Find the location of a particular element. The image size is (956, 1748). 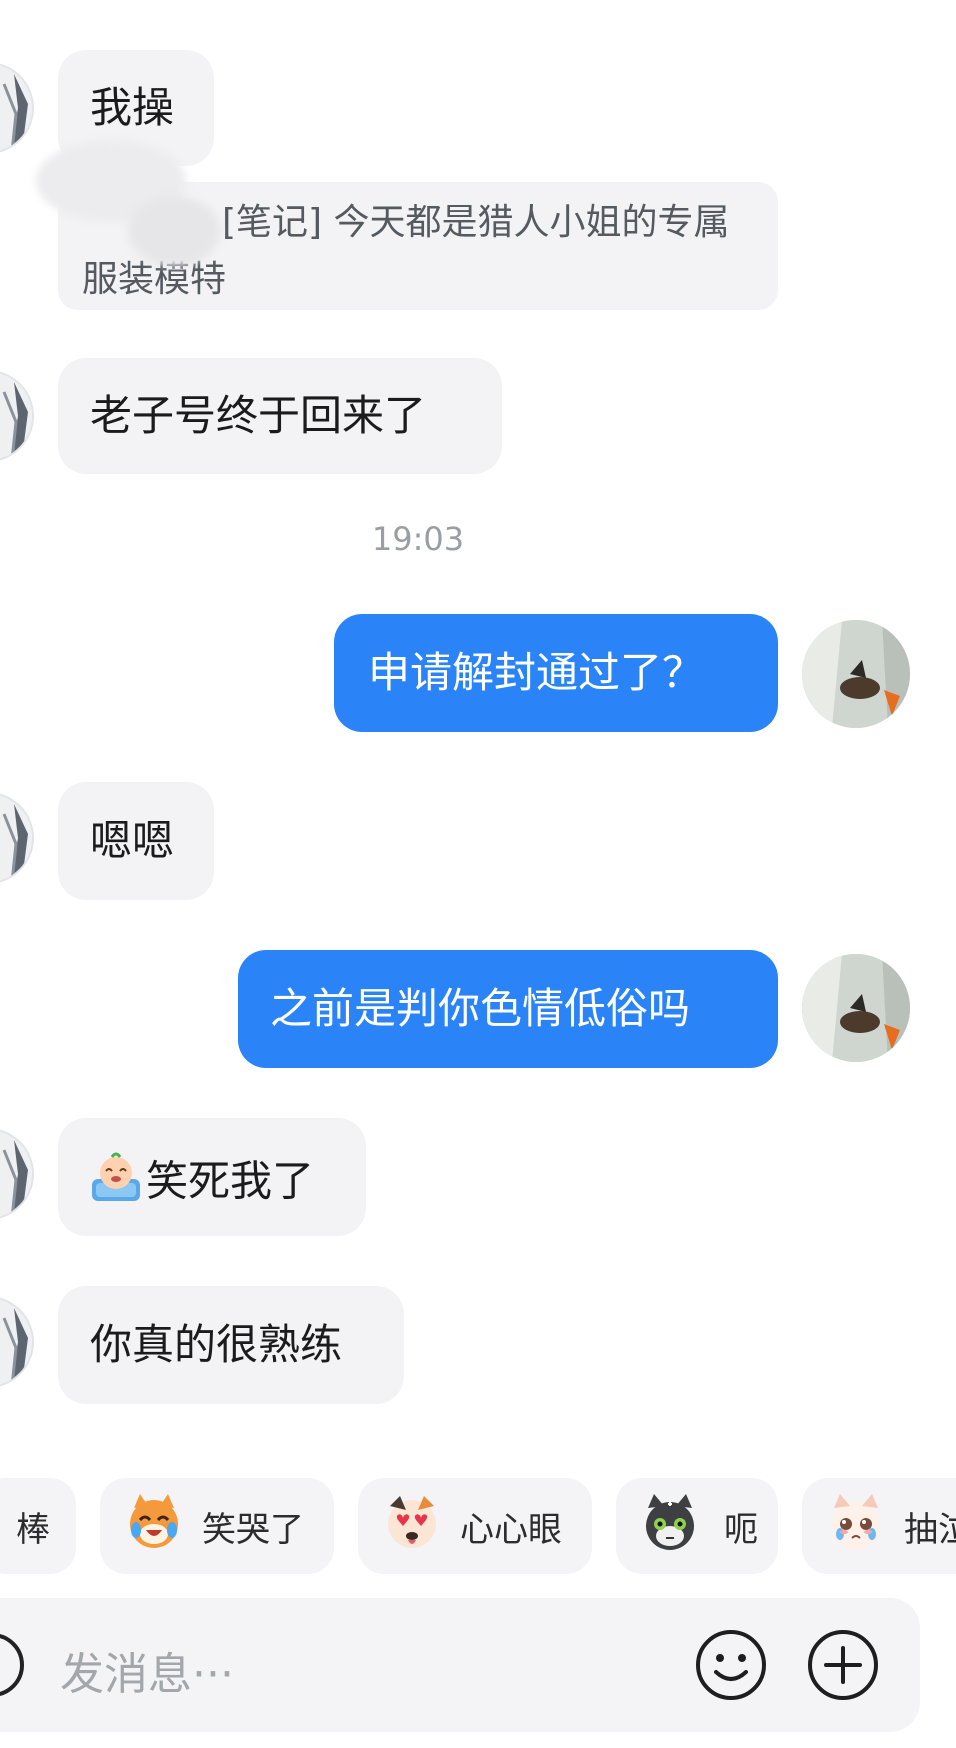

sobbing-cat-icon is located at coordinates (856, 1526).